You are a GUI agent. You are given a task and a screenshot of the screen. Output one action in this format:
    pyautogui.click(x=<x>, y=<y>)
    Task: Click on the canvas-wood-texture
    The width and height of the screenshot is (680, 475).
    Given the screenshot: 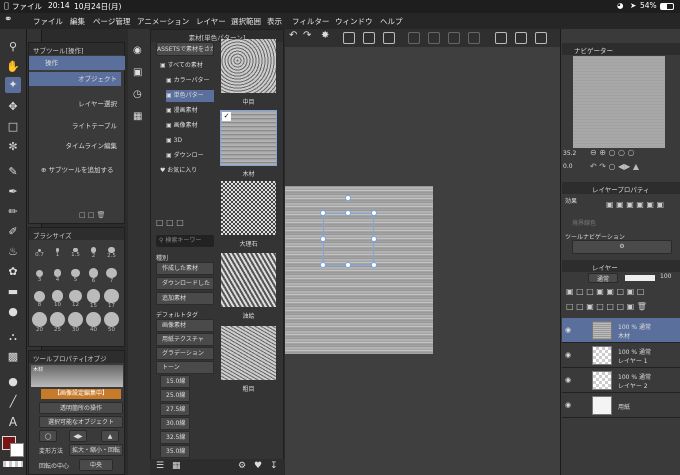 What is the action you would take?
    pyautogui.click(x=359, y=270)
    